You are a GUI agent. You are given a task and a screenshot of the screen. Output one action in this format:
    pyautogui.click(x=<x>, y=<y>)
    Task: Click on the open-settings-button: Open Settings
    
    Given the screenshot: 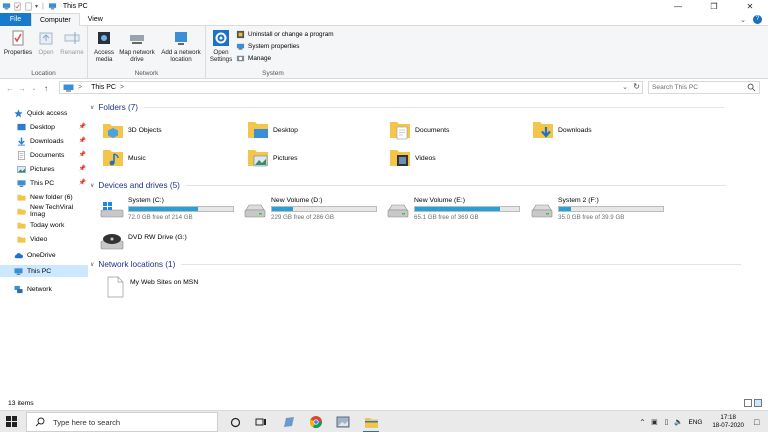 What is the action you would take?
    pyautogui.click(x=221, y=46)
    